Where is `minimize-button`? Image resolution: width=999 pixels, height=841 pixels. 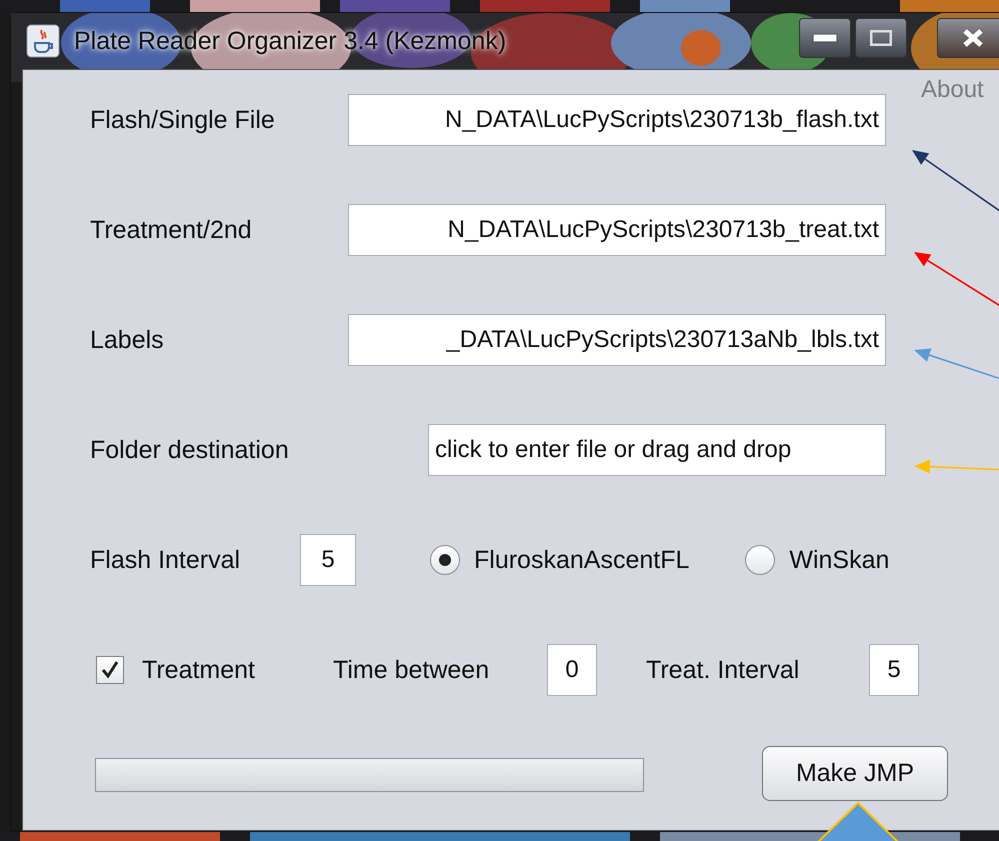 minimize-button is located at coordinates (825, 38).